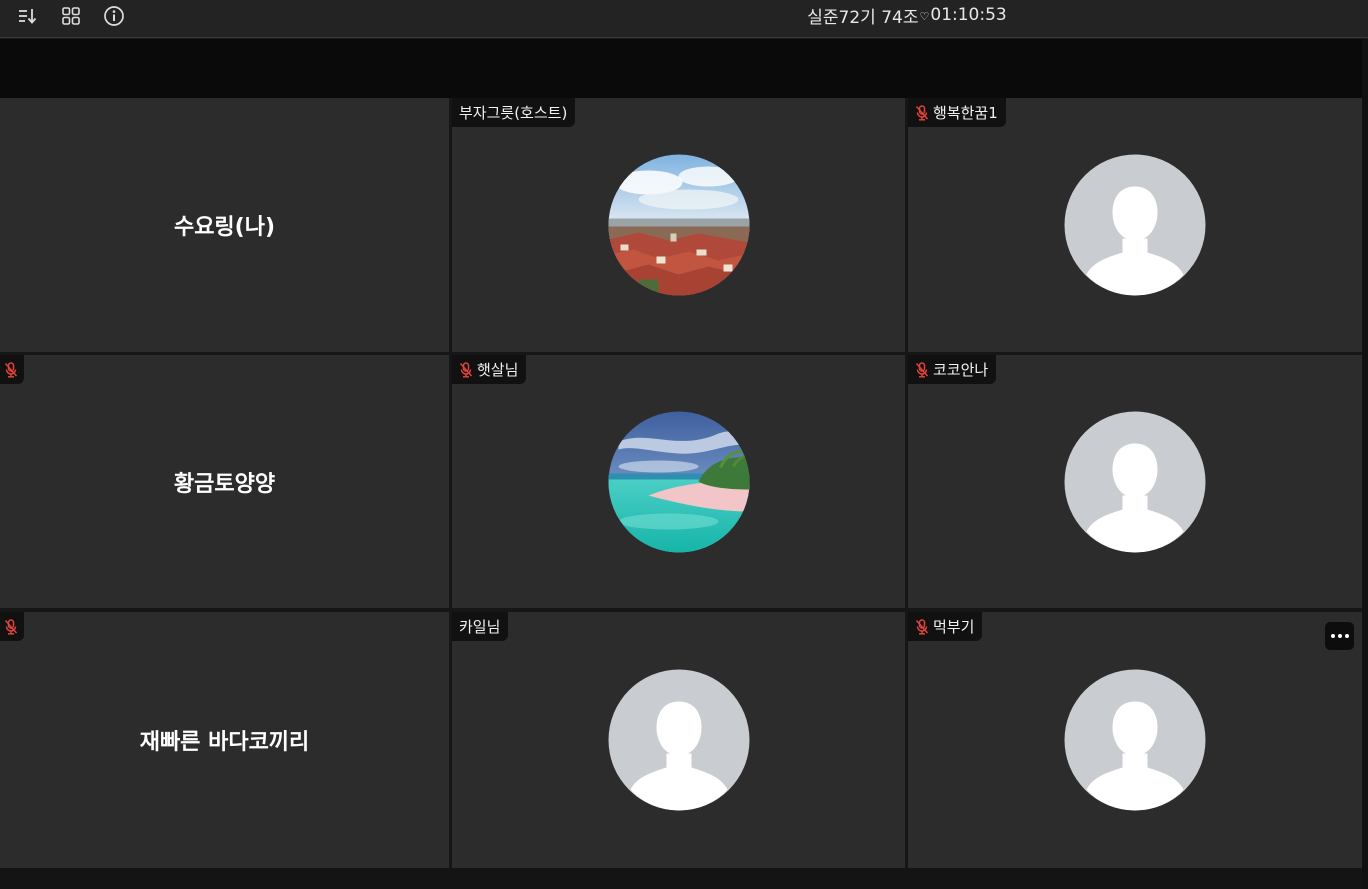  Describe the element at coordinates (681, 68) in the screenshot. I see `spacer-band` at that location.